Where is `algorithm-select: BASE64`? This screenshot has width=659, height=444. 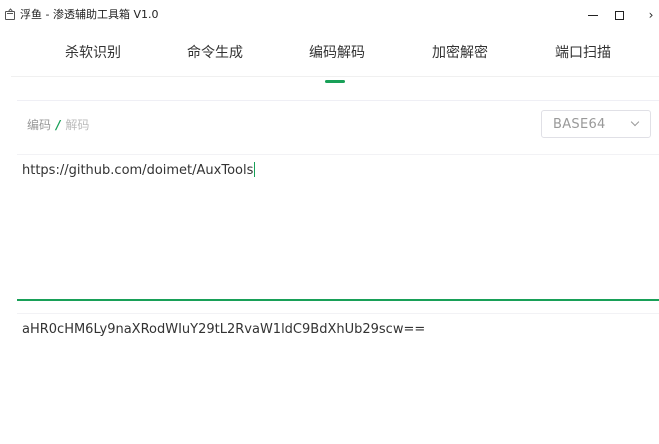
algorithm-select: BASE64 is located at coordinates (596, 124).